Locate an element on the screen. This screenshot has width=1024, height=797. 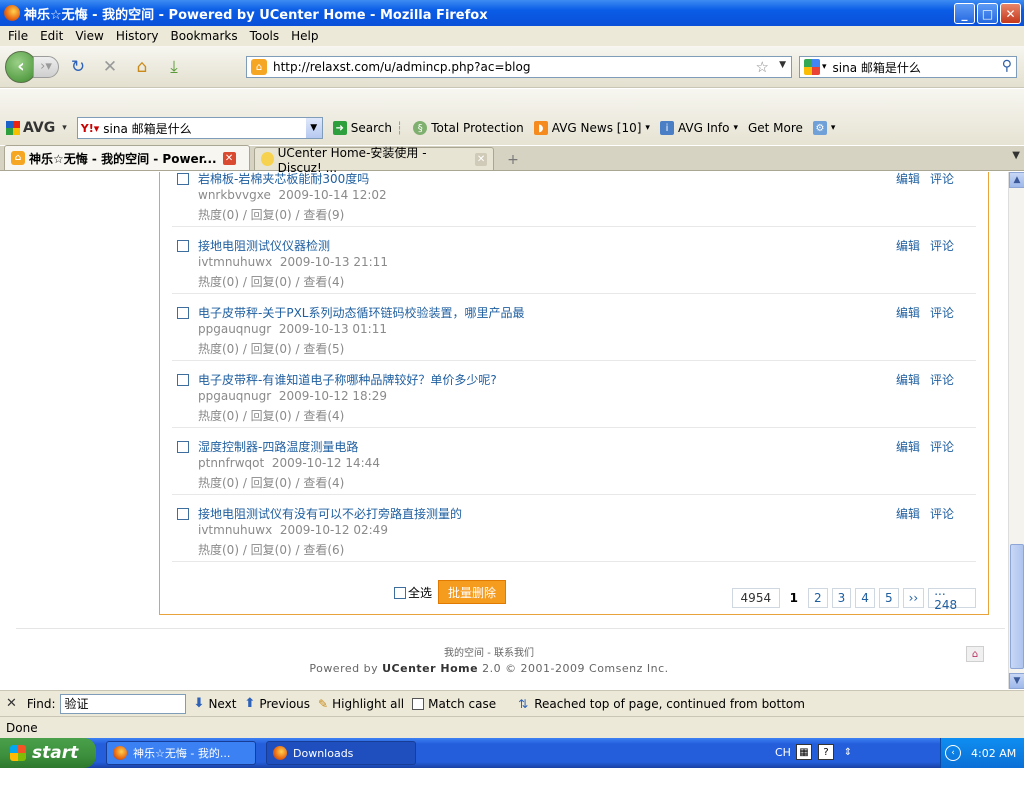
ime-icon: ⇕ is located at coordinates (848, 752).